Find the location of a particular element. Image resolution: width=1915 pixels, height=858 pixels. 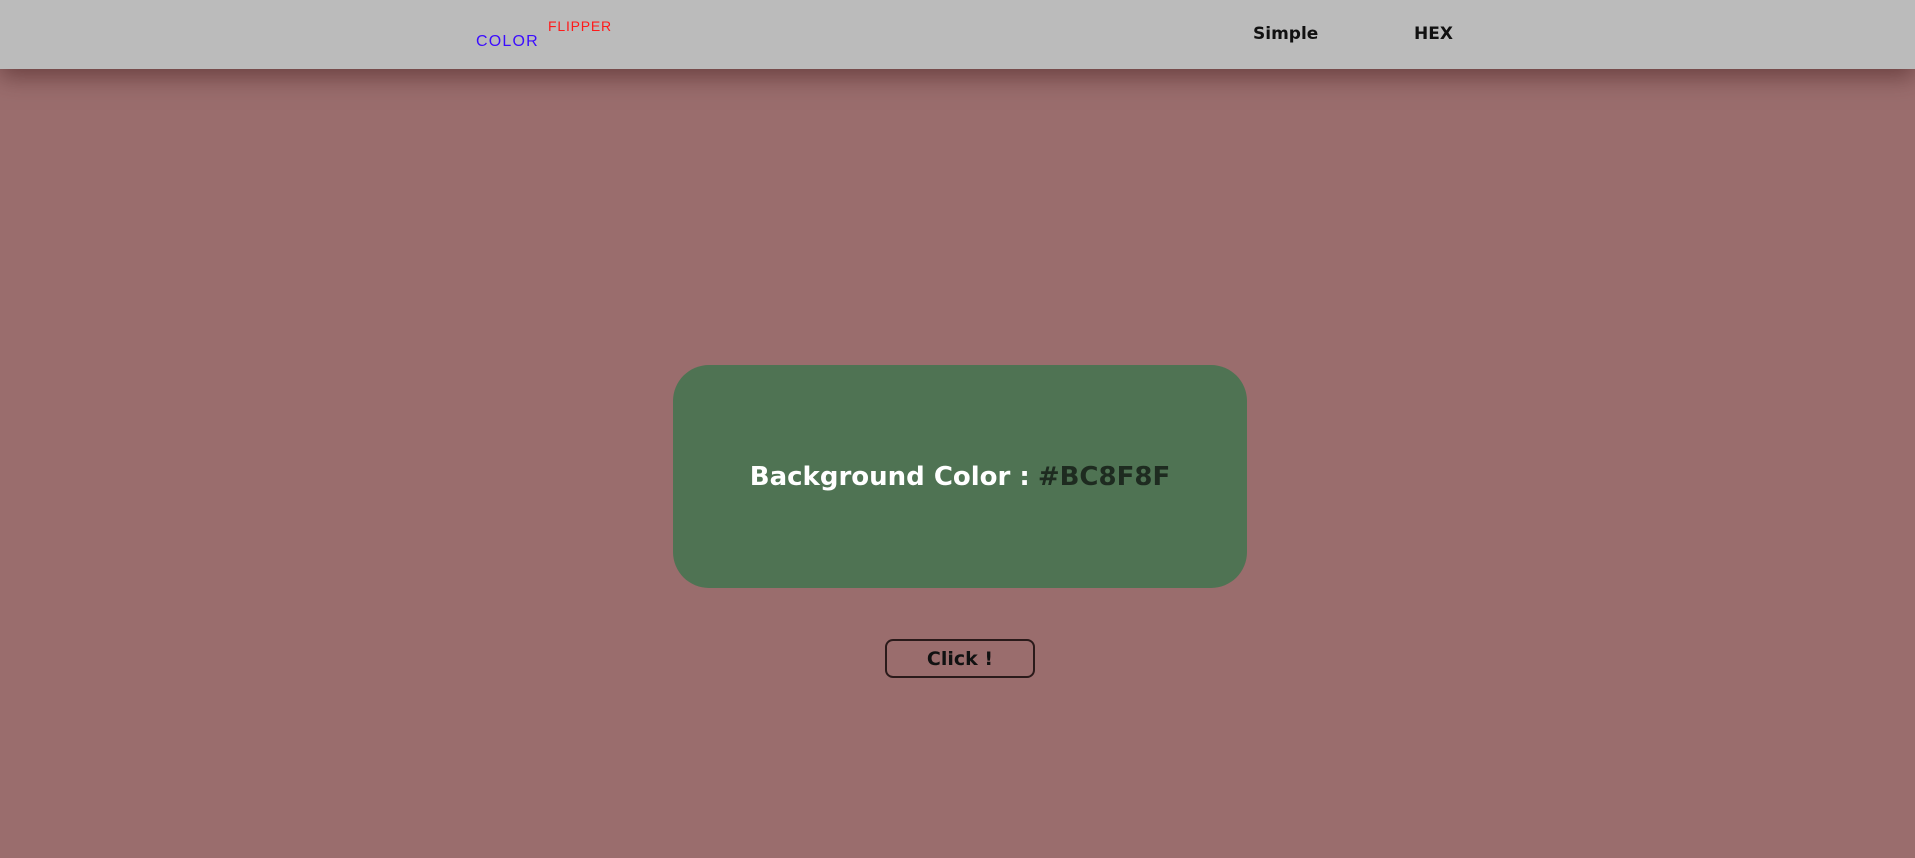

brand-word-flipper: FLIPPER is located at coordinates (580, 26).